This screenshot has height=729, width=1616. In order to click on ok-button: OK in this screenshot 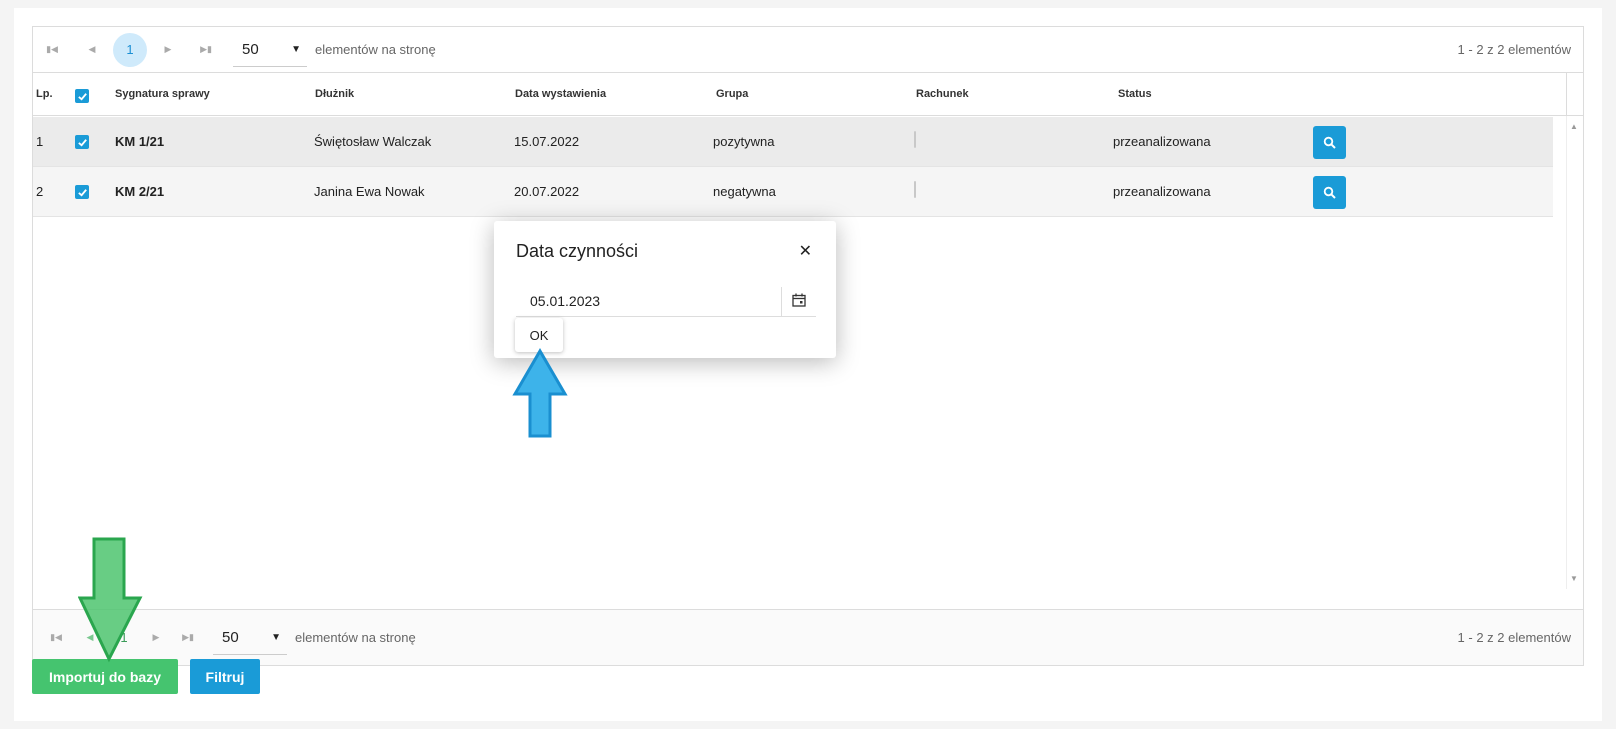, I will do `click(539, 335)`.